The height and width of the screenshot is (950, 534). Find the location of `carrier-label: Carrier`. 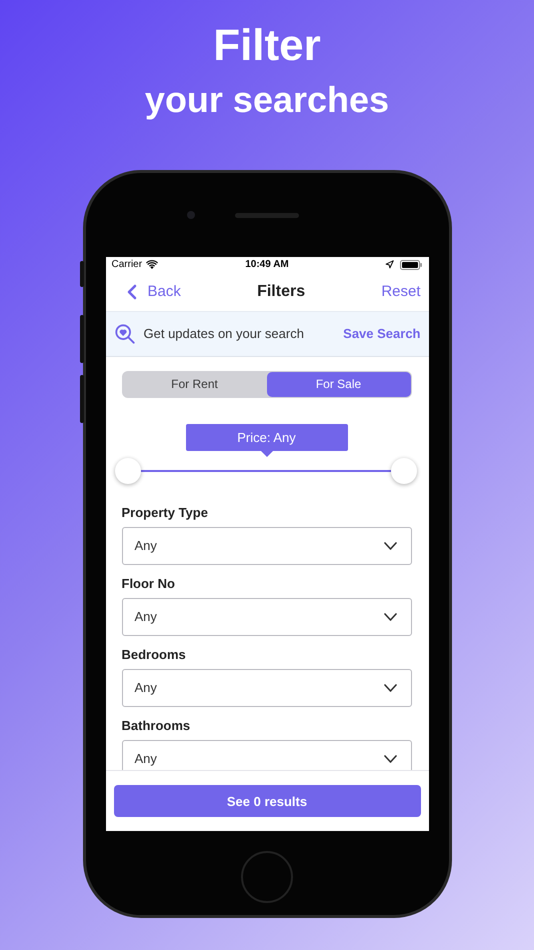

carrier-label: Carrier is located at coordinates (127, 264).